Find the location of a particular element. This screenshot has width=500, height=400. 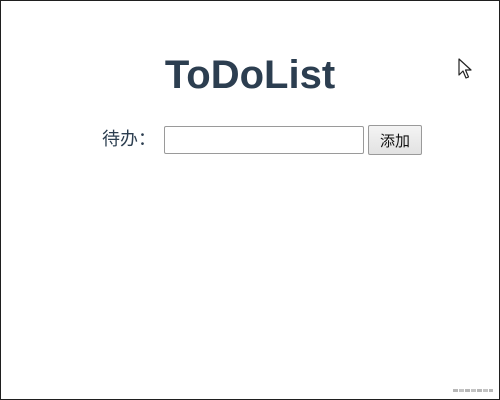

todo-form: 待办： 添加 is located at coordinates (250, 140).